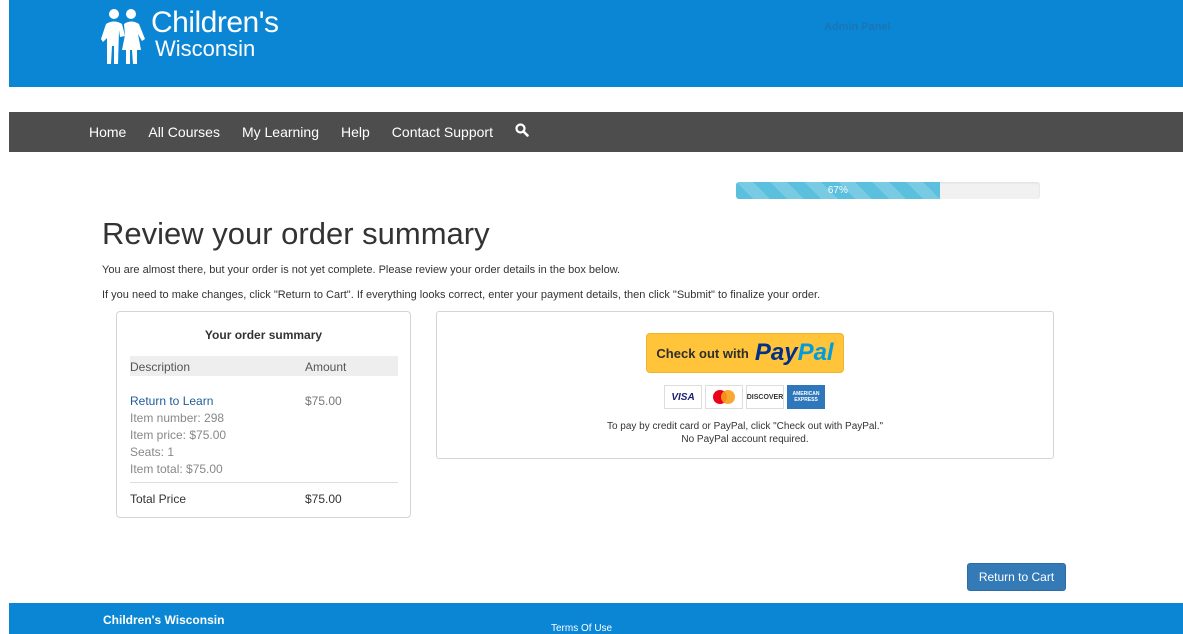 The image size is (1183, 634). What do you see at coordinates (152, 452) in the screenshot?
I see `item-seats: Seats: 1` at bounding box center [152, 452].